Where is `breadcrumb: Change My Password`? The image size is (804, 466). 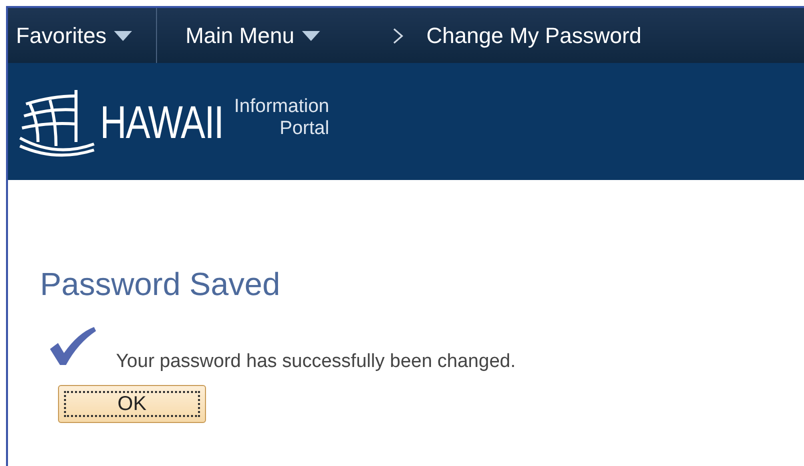
breadcrumb: Change My Password is located at coordinates (534, 35).